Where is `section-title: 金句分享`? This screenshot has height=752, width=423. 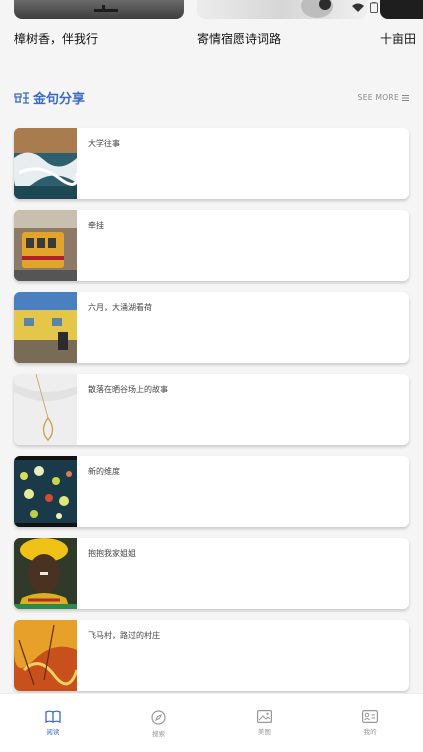 section-title: 金句分享 is located at coordinates (49, 97).